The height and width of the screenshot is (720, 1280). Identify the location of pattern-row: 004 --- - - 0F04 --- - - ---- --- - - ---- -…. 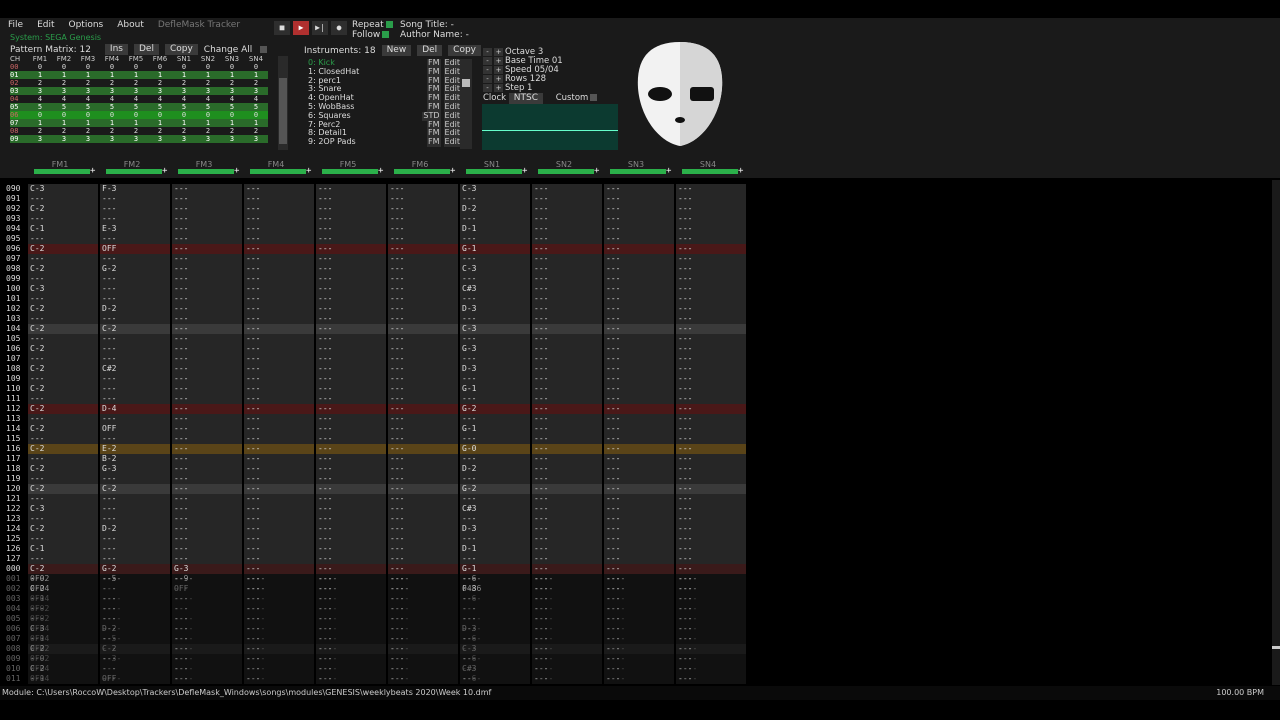
(636, 618).